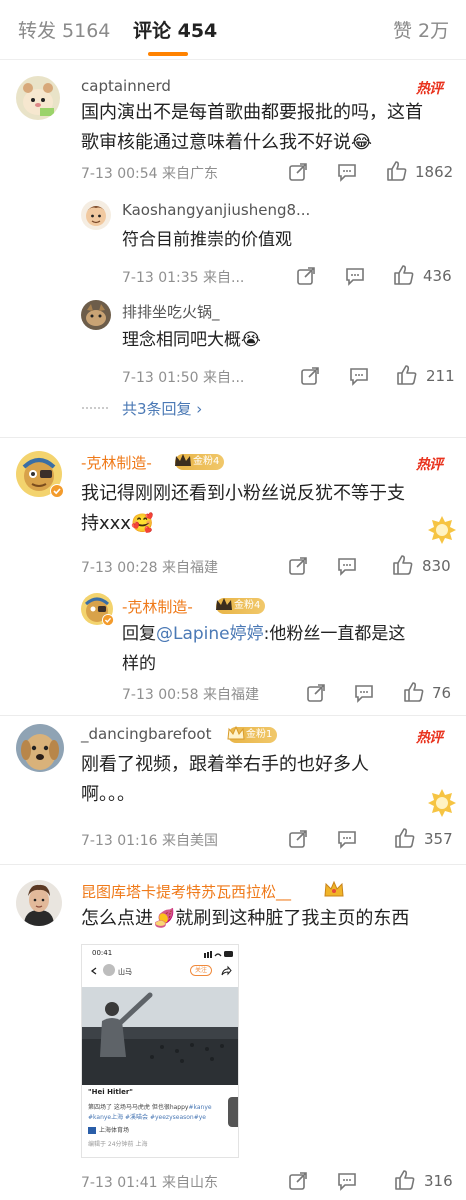 This screenshot has width=466, height=1200. What do you see at coordinates (200, 1107) in the screenshot?
I see `screenshot-hashtag: #kanye` at bounding box center [200, 1107].